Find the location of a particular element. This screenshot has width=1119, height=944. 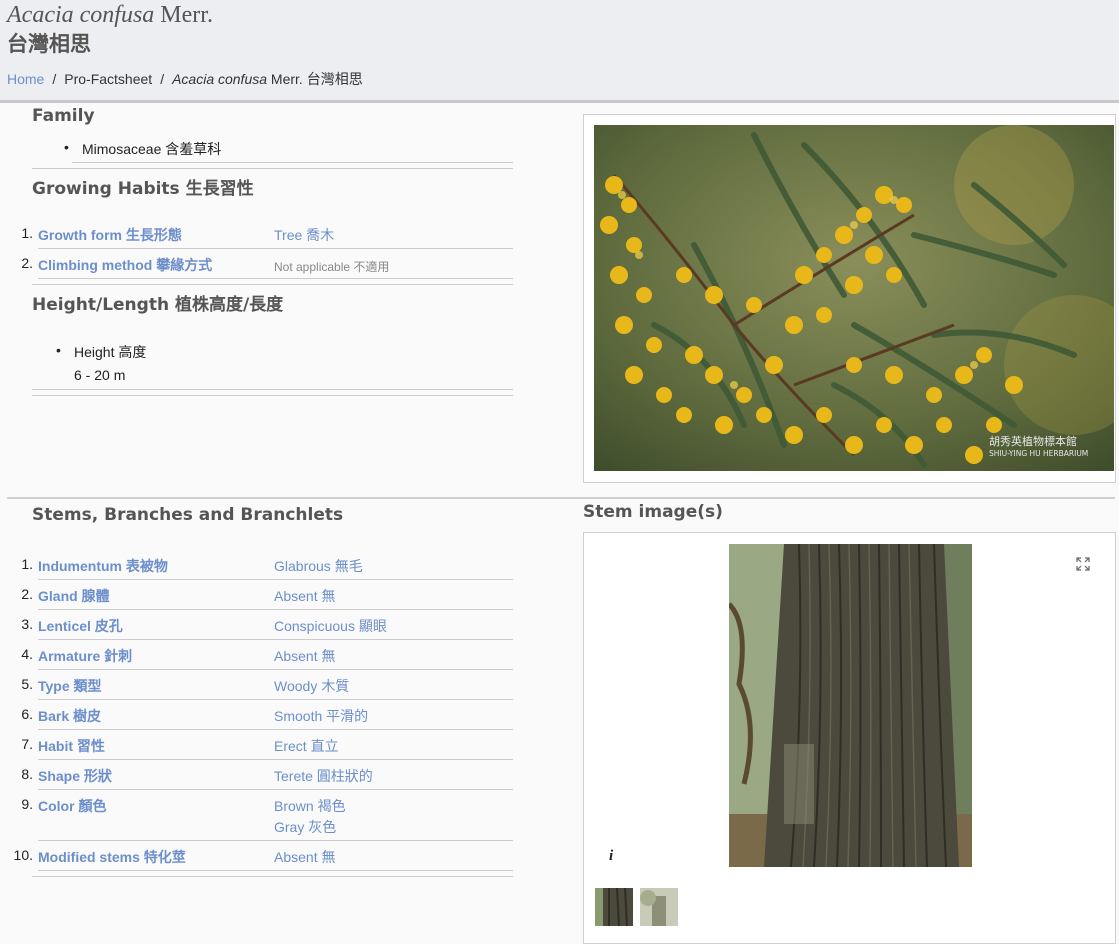

lenticel-label: Lenticel 皮孔 is located at coordinates (80, 626).